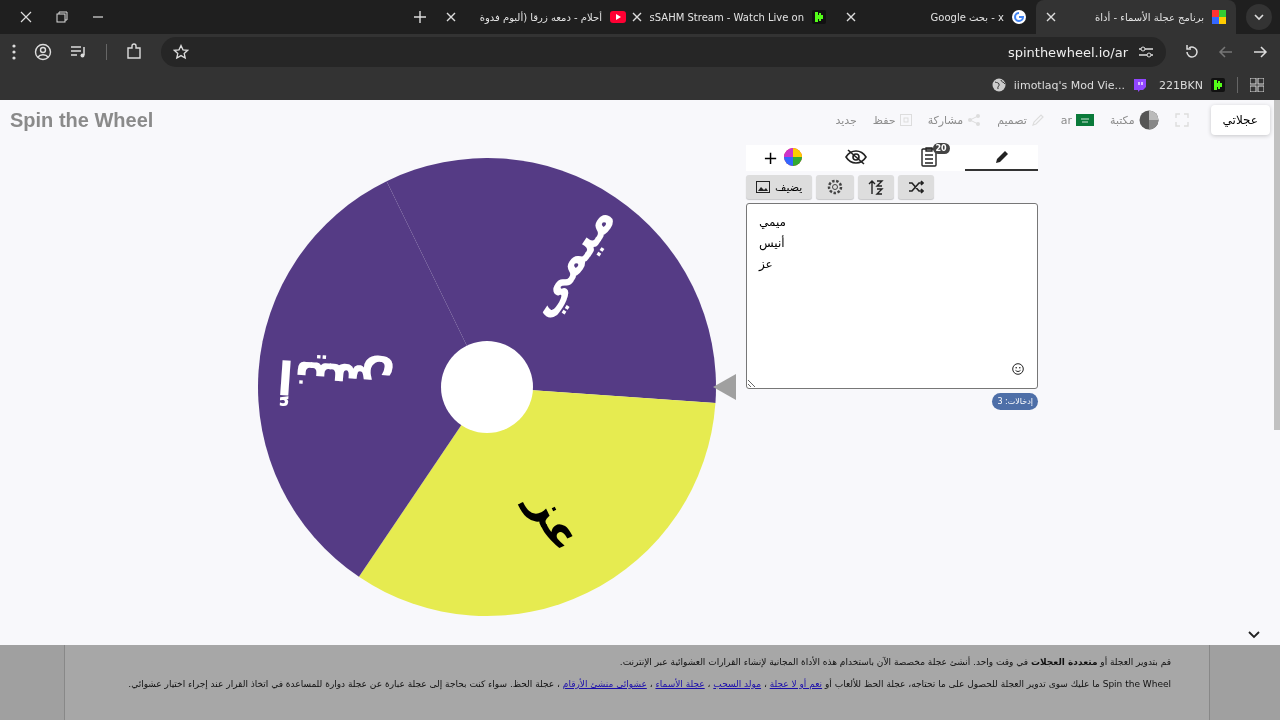 This screenshot has width=1280, height=720. Describe the element at coordinates (1015, 401) in the screenshot. I see `entries-count-badge: إدخالات: 3` at that location.